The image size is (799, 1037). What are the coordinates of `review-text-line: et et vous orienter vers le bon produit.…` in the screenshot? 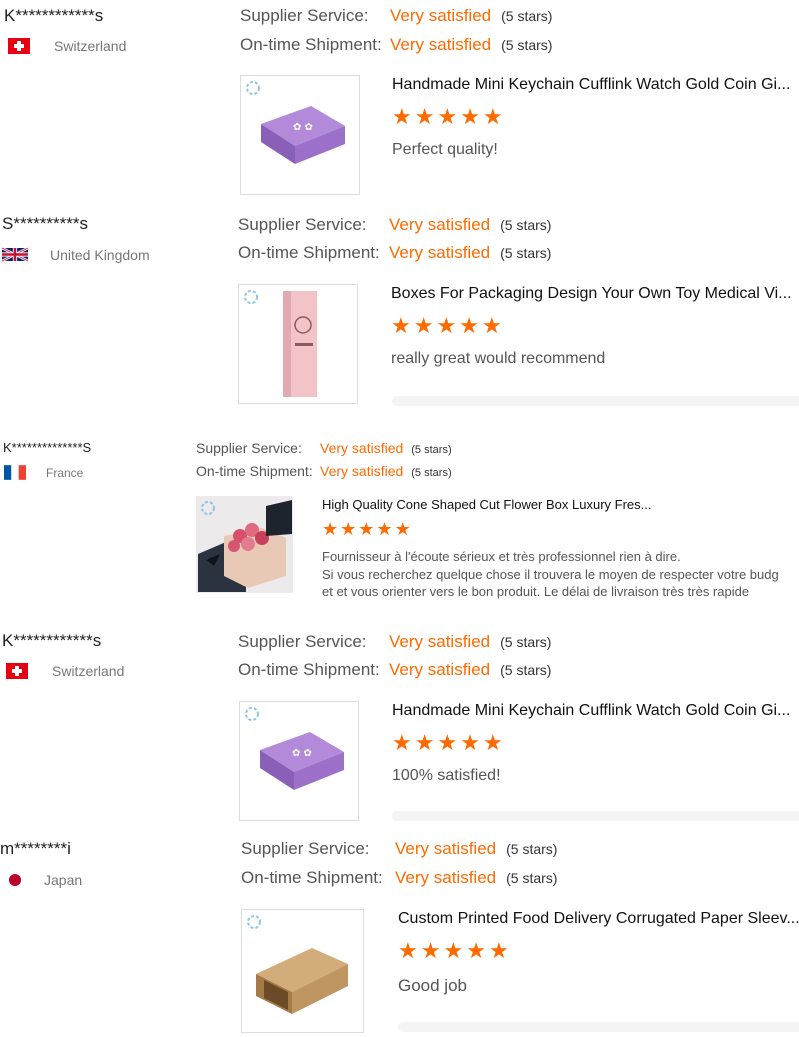 It's located at (536, 591).